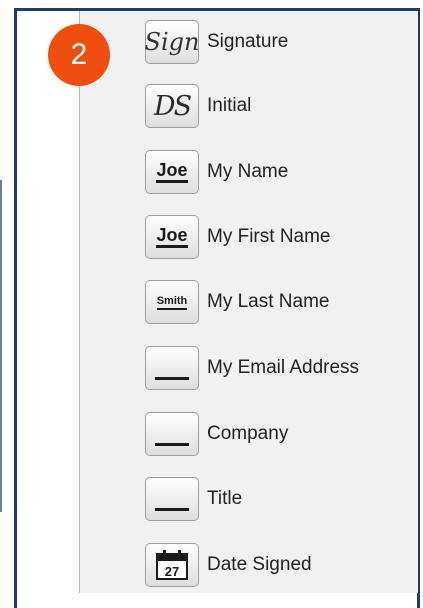 The image size is (423, 608). I want to click on initial-glyph: DS, so click(172, 106).